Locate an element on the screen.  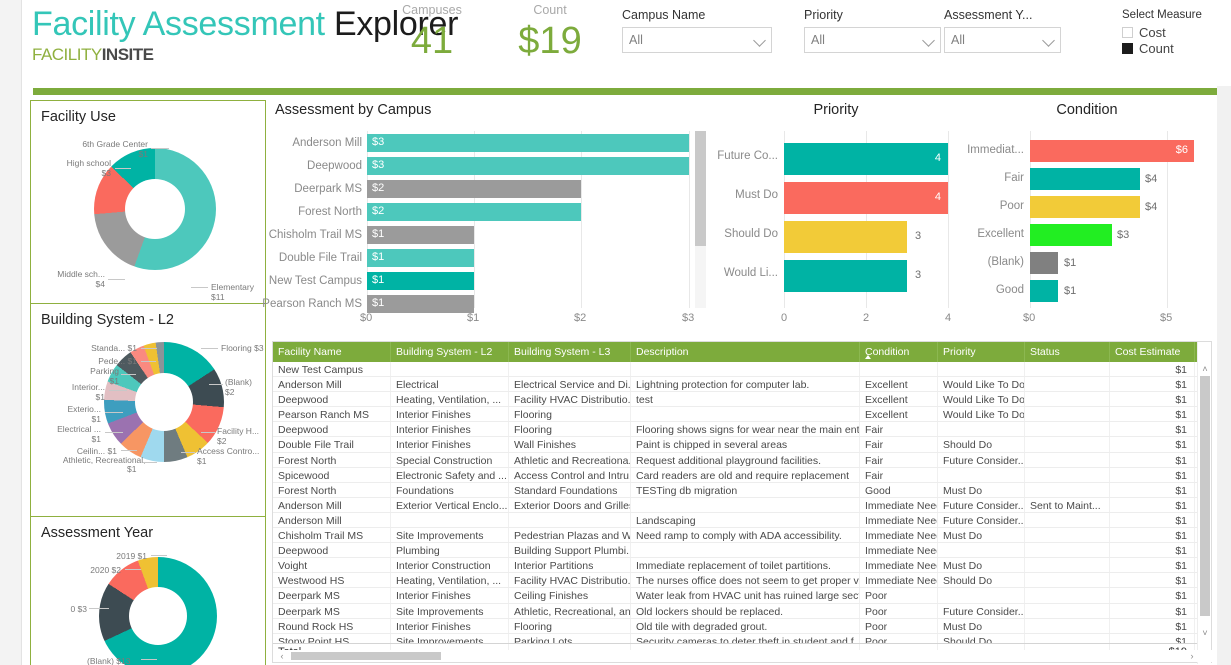
brand-logo-part1: FACILITY is located at coordinates (67, 54).